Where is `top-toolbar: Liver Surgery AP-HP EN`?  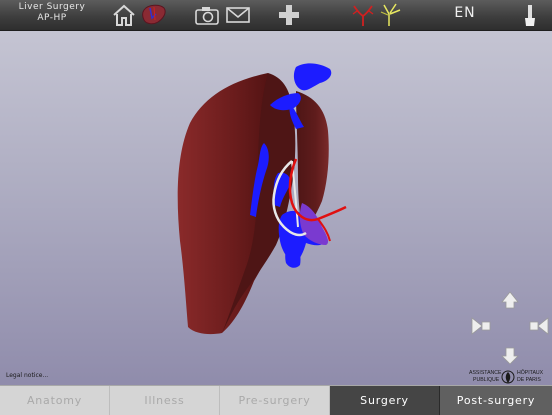 top-toolbar: Liver Surgery AP-HP EN is located at coordinates (276, 15).